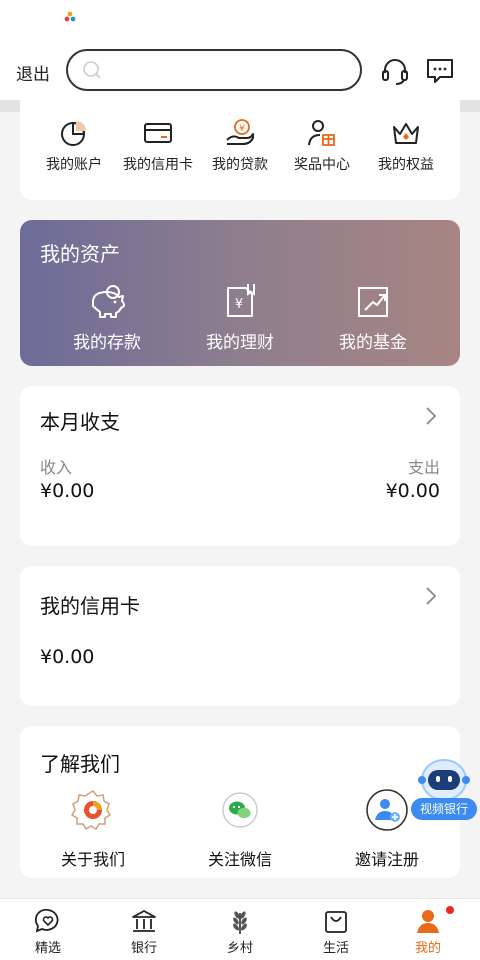 This screenshot has height=960, width=480. I want to click on tab-bank: 银行, so click(144, 931).